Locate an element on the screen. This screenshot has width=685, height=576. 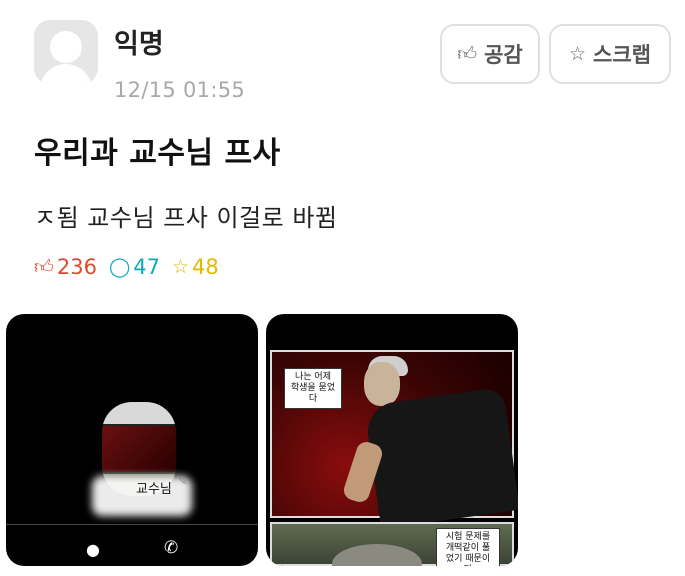
comic-caption-top: 나는 어제 학생을 묻었다 is located at coordinates (313, 388).